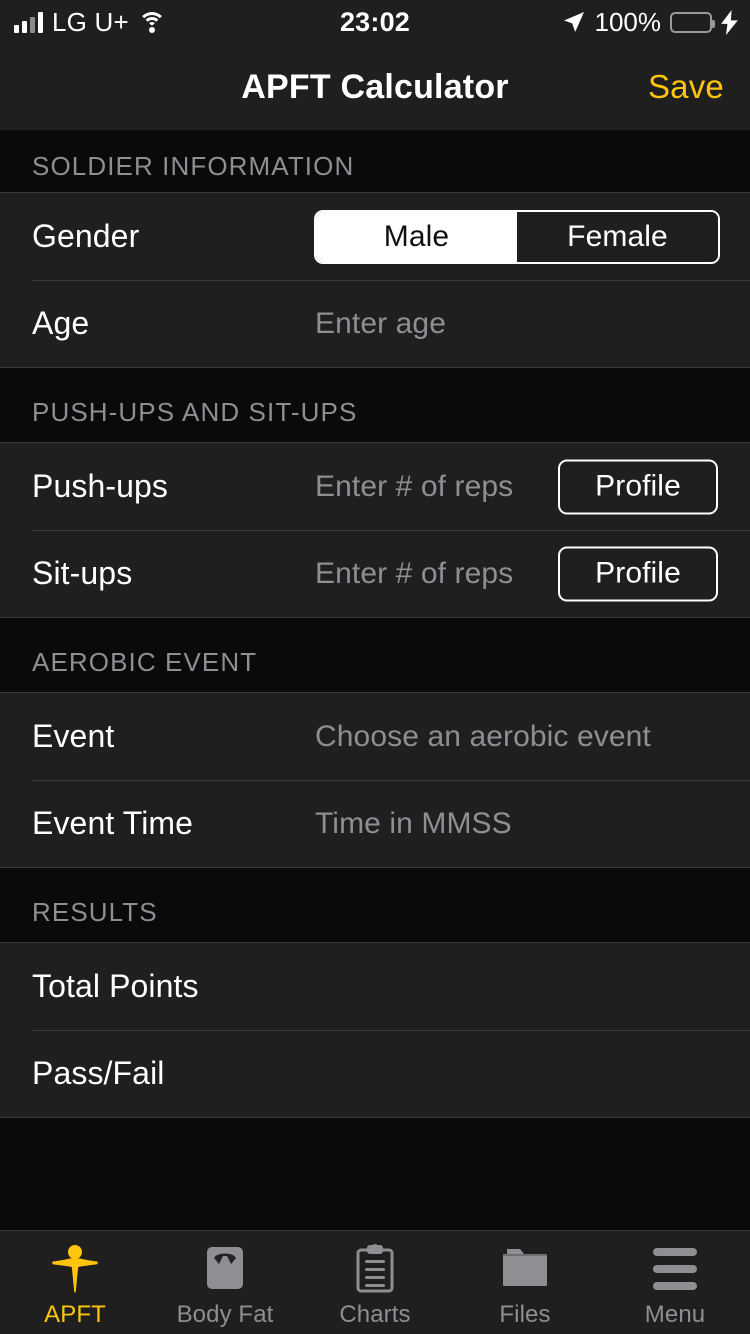 The height and width of the screenshot is (1334, 750). I want to click on tab-body-fat: Body Fat, so click(225, 1280).